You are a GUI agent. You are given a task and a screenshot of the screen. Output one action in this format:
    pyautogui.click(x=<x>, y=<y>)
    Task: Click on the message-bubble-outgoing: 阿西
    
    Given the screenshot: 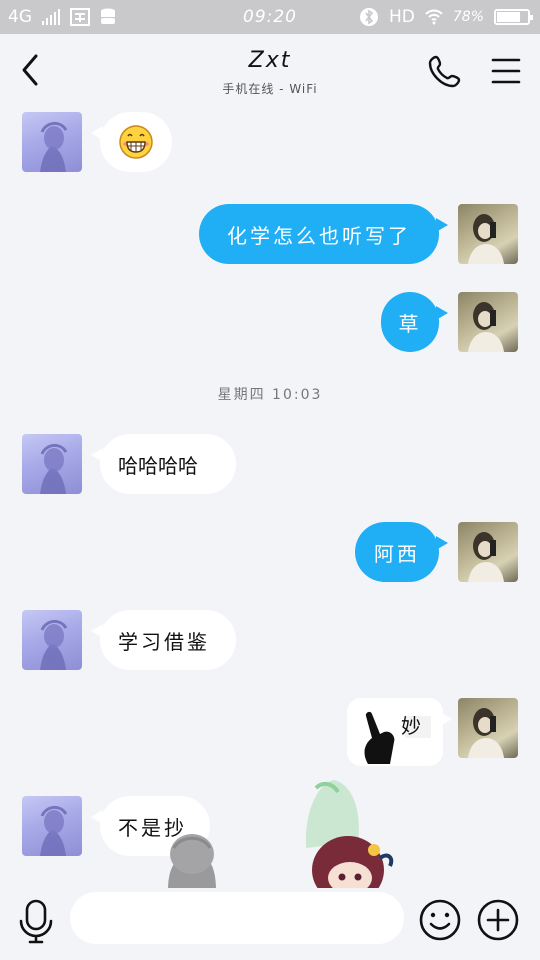 What is the action you would take?
    pyautogui.click(x=401, y=552)
    